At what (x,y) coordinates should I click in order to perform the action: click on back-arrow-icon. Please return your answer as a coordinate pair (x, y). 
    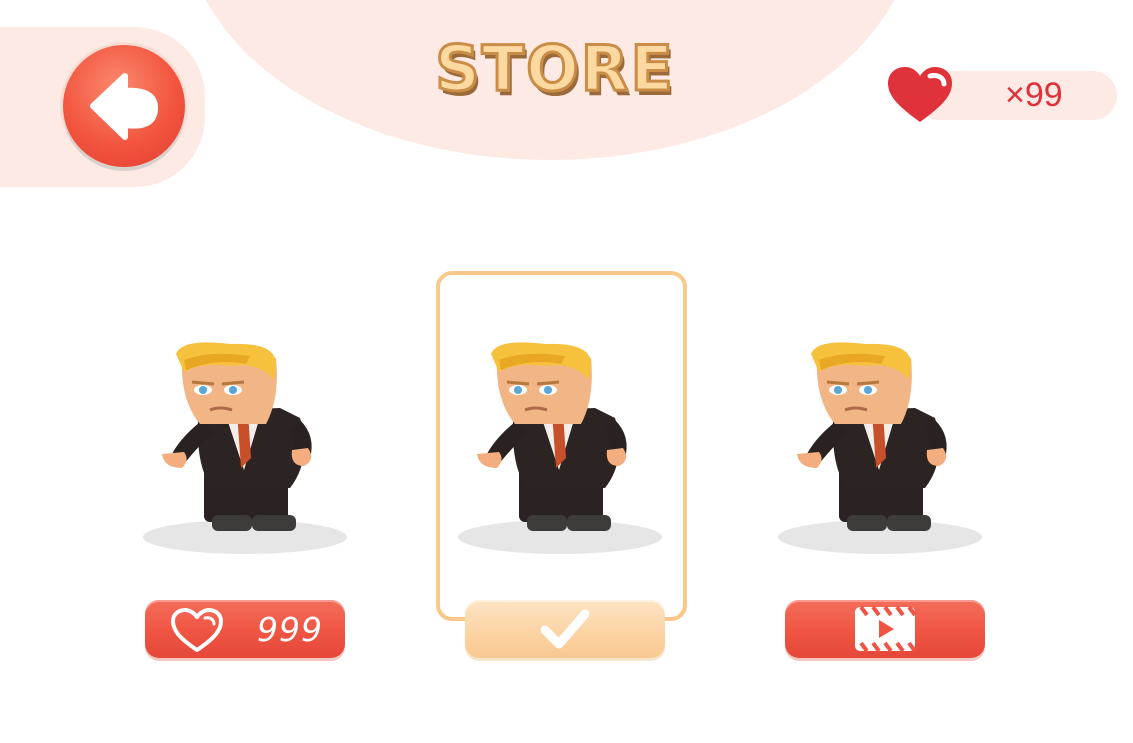
    Looking at the image, I should click on (124, 106).